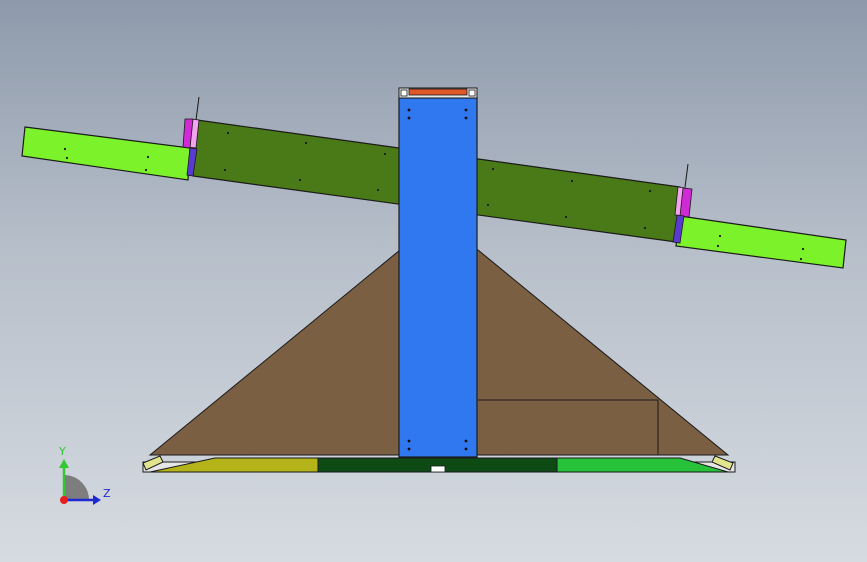 The height and width of the screenshot is (562, 867). I want to click on arm-left-end, so click(106, 153).